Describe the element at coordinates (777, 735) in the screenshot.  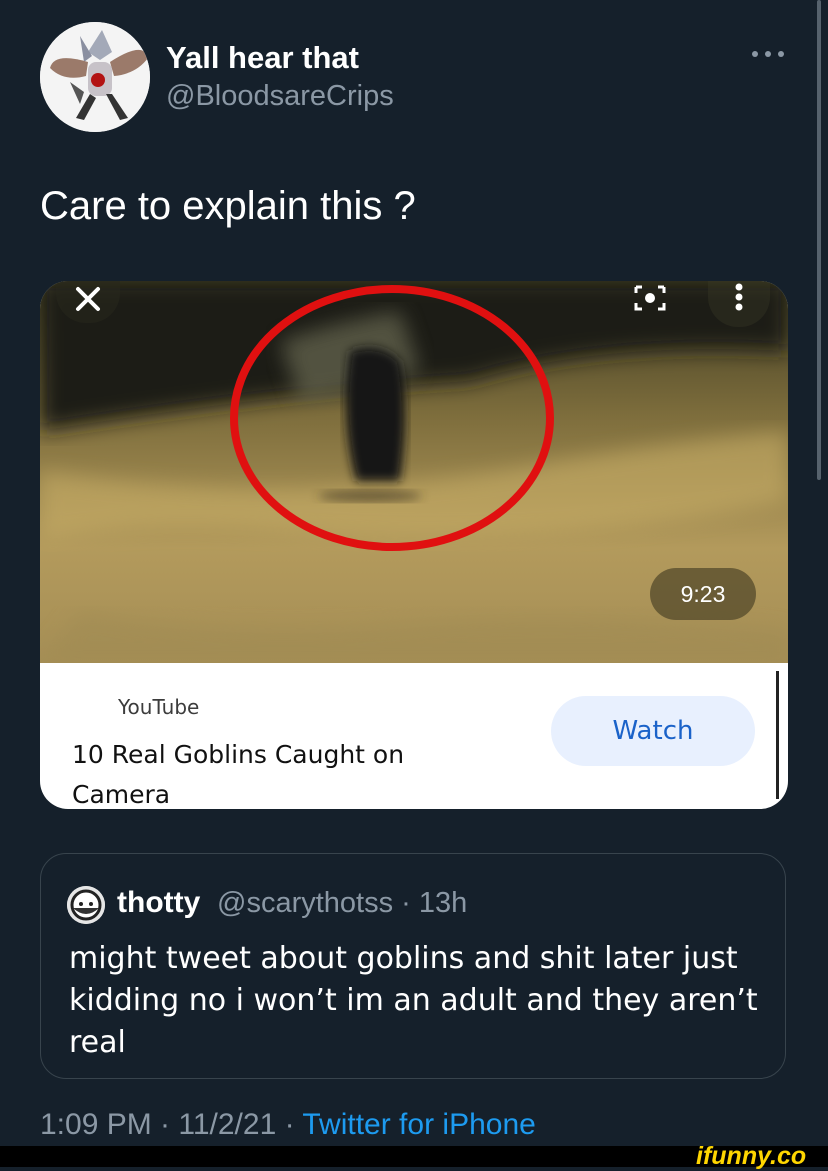
I see `card-scrollbar` at that location.